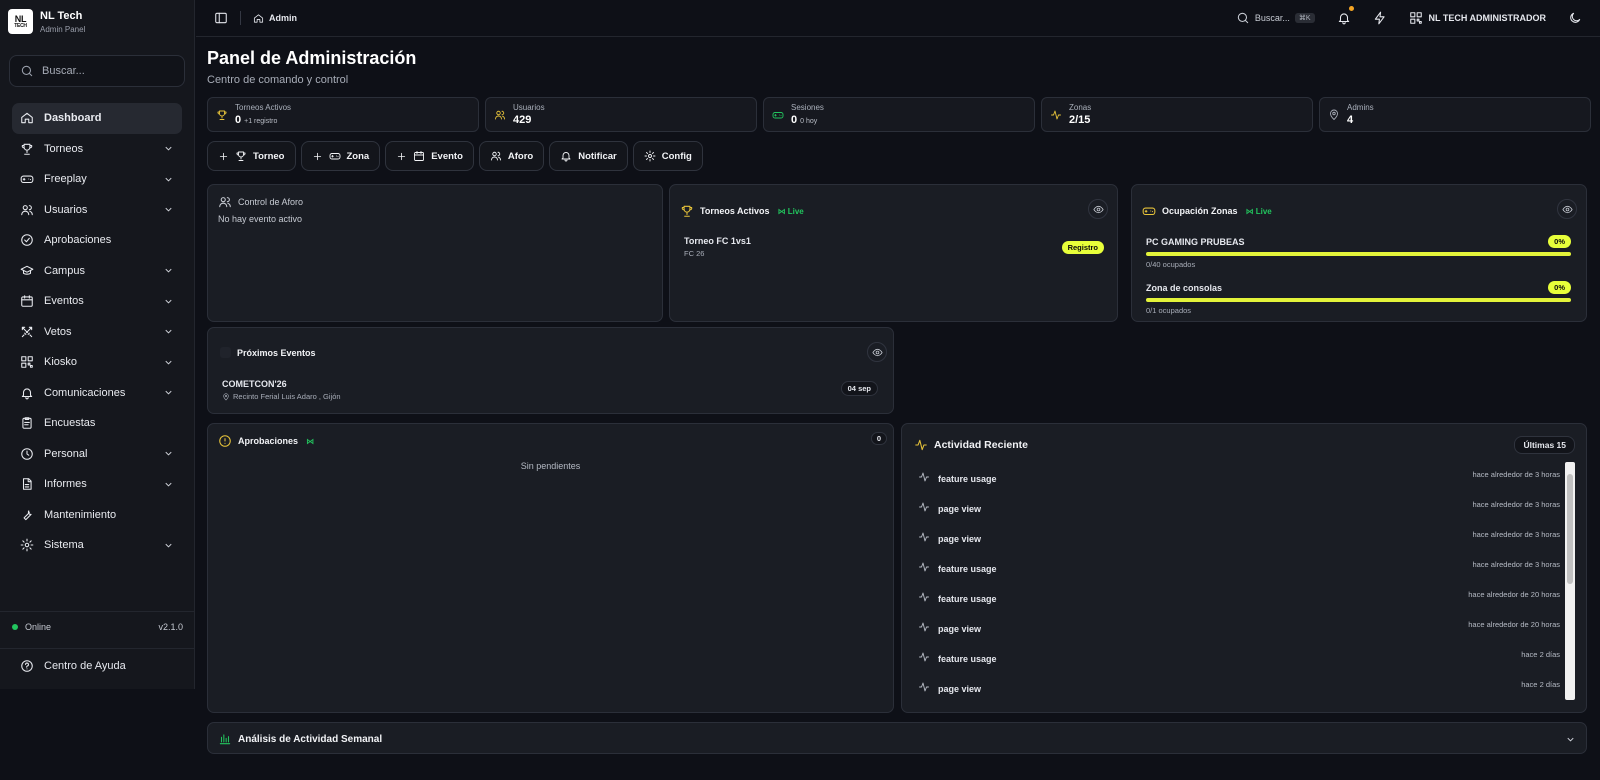 This screenshot has width=1600, height=780. I want to click on stat-label: Sesiones, so click(807, 107).